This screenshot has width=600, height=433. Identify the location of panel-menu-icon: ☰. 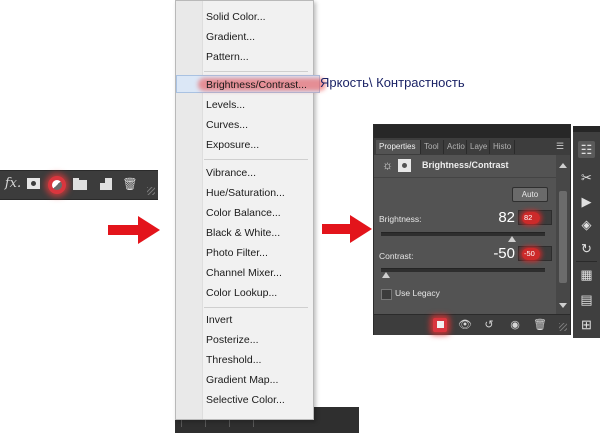
(561, 146).